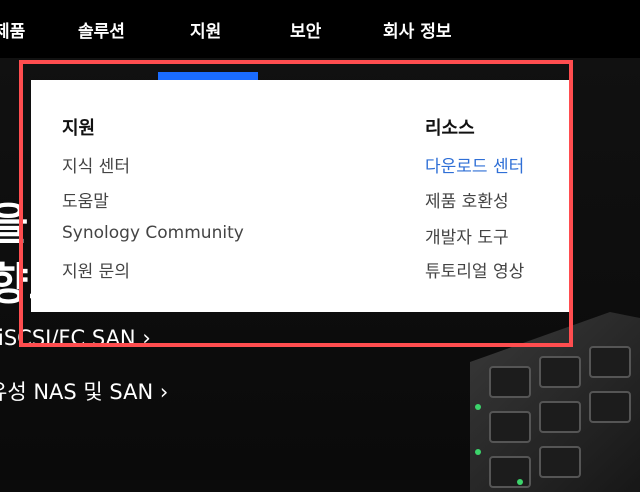 The width and height of the screenshot is (640, 492). Describe the element at coordinates (101, 29) in the screenshot. I see `nav-item-solutions: 솔루션` at that location.